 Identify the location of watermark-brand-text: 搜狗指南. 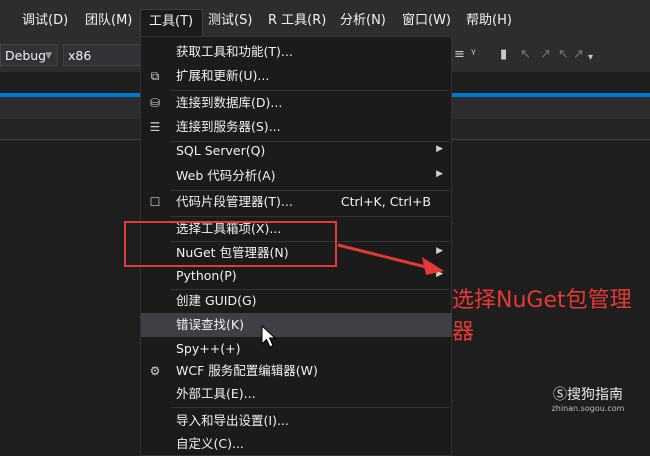
(595, 395).